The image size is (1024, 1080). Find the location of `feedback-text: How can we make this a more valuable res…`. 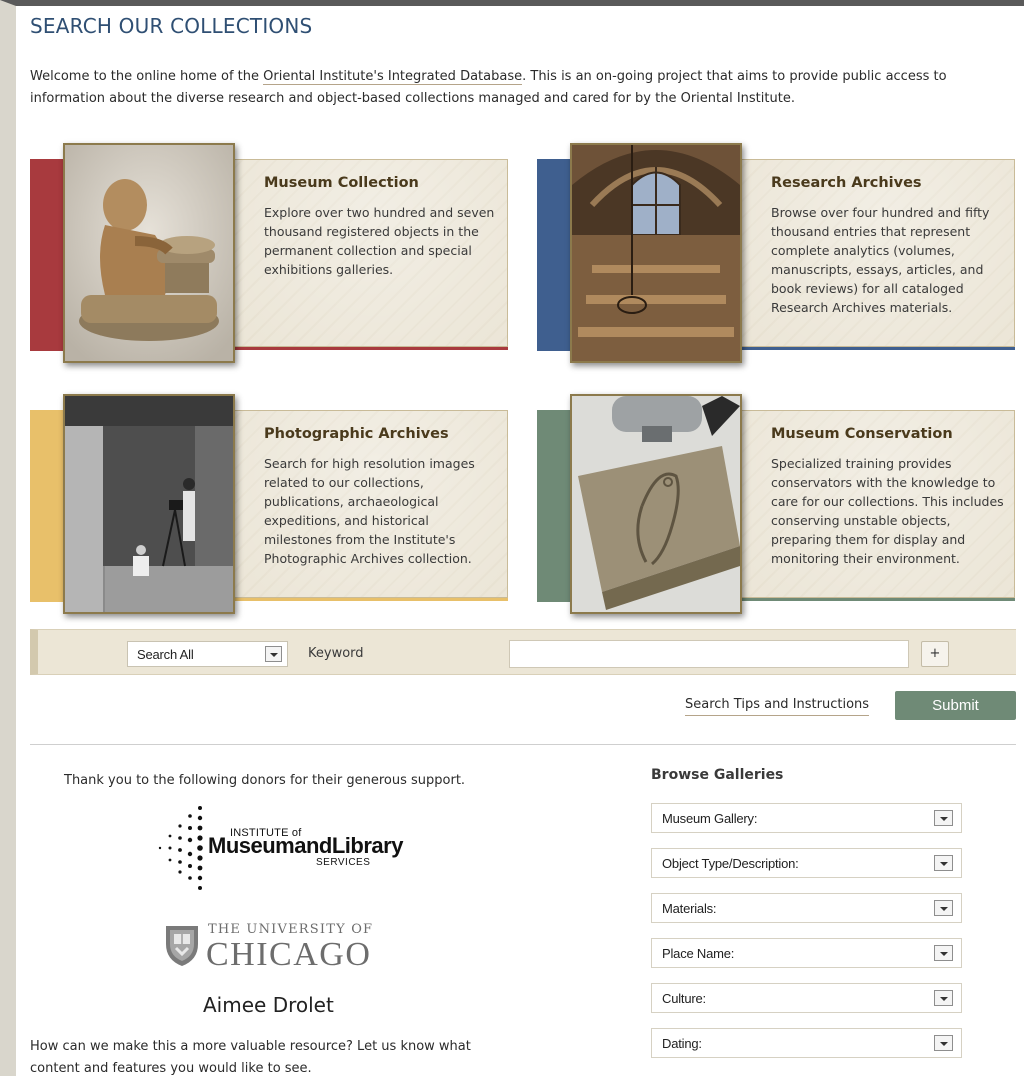

feedback-text: How can we make this a more valuable res… is located at coordinates (250, 1057).